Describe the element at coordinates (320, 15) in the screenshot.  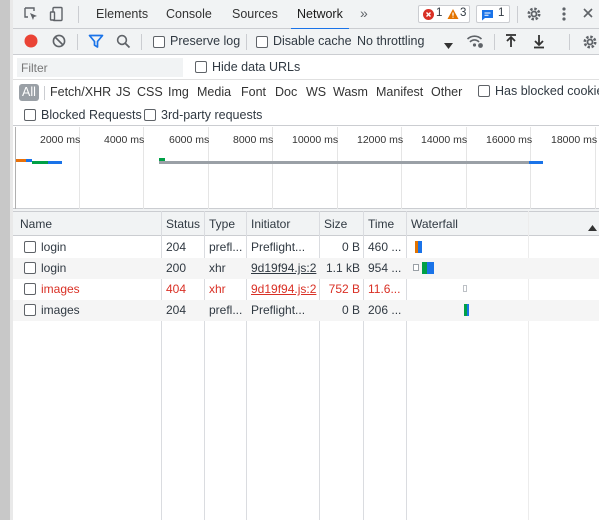
I see `tab-network: Network` at that location.